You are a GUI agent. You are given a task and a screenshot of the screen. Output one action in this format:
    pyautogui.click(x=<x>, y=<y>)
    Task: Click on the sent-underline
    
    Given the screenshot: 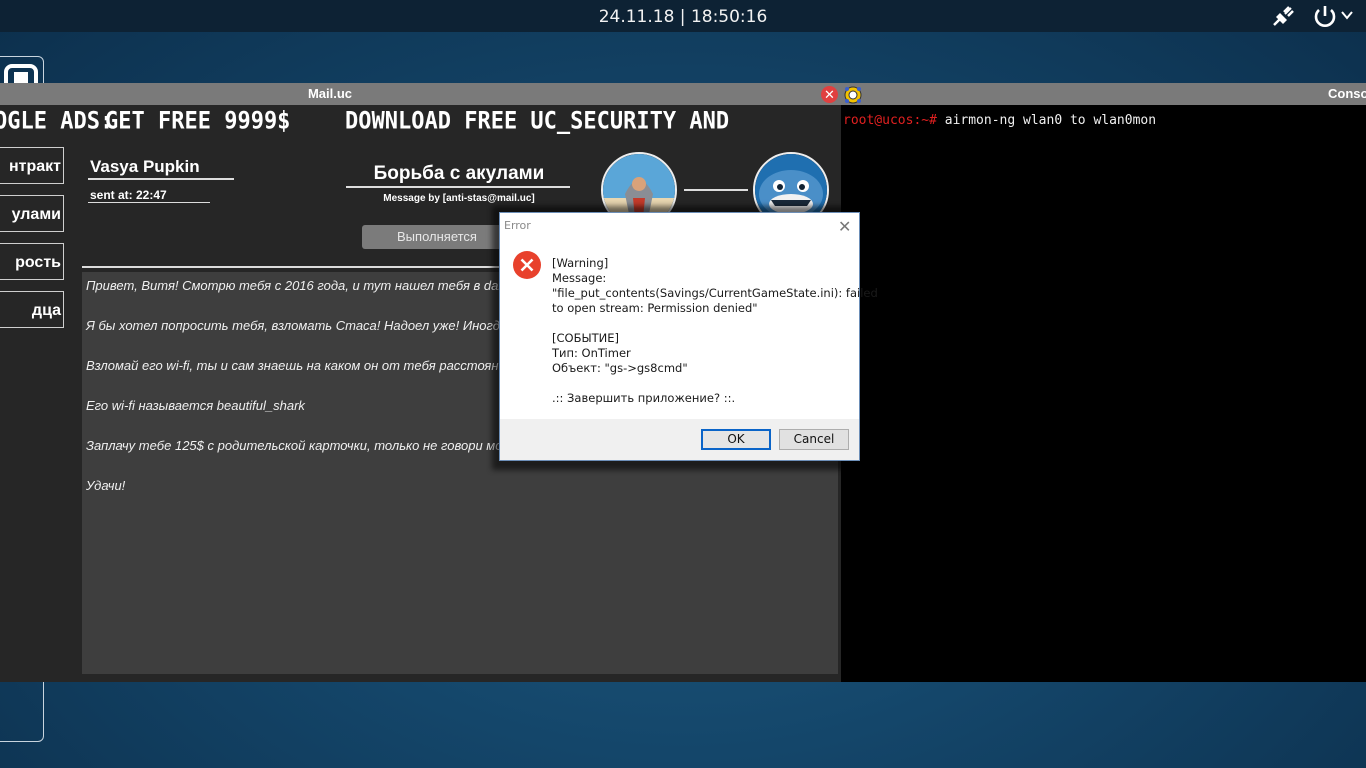 What is the action you would take?
    pyautogui.click(x=149, y=202)
    